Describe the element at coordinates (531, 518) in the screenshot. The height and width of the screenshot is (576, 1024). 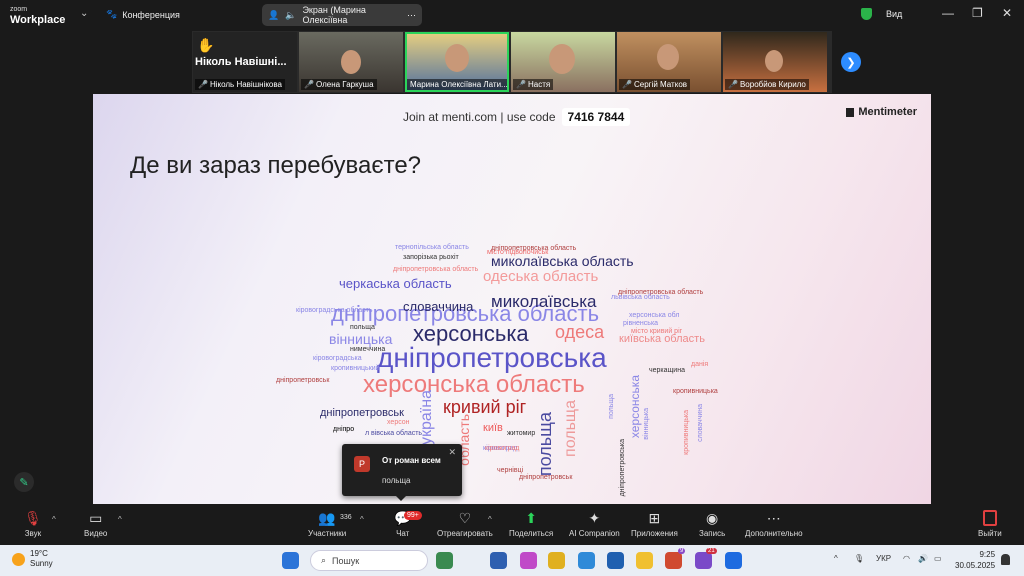
I see `share-arrow-icon: ⬆` at that location.